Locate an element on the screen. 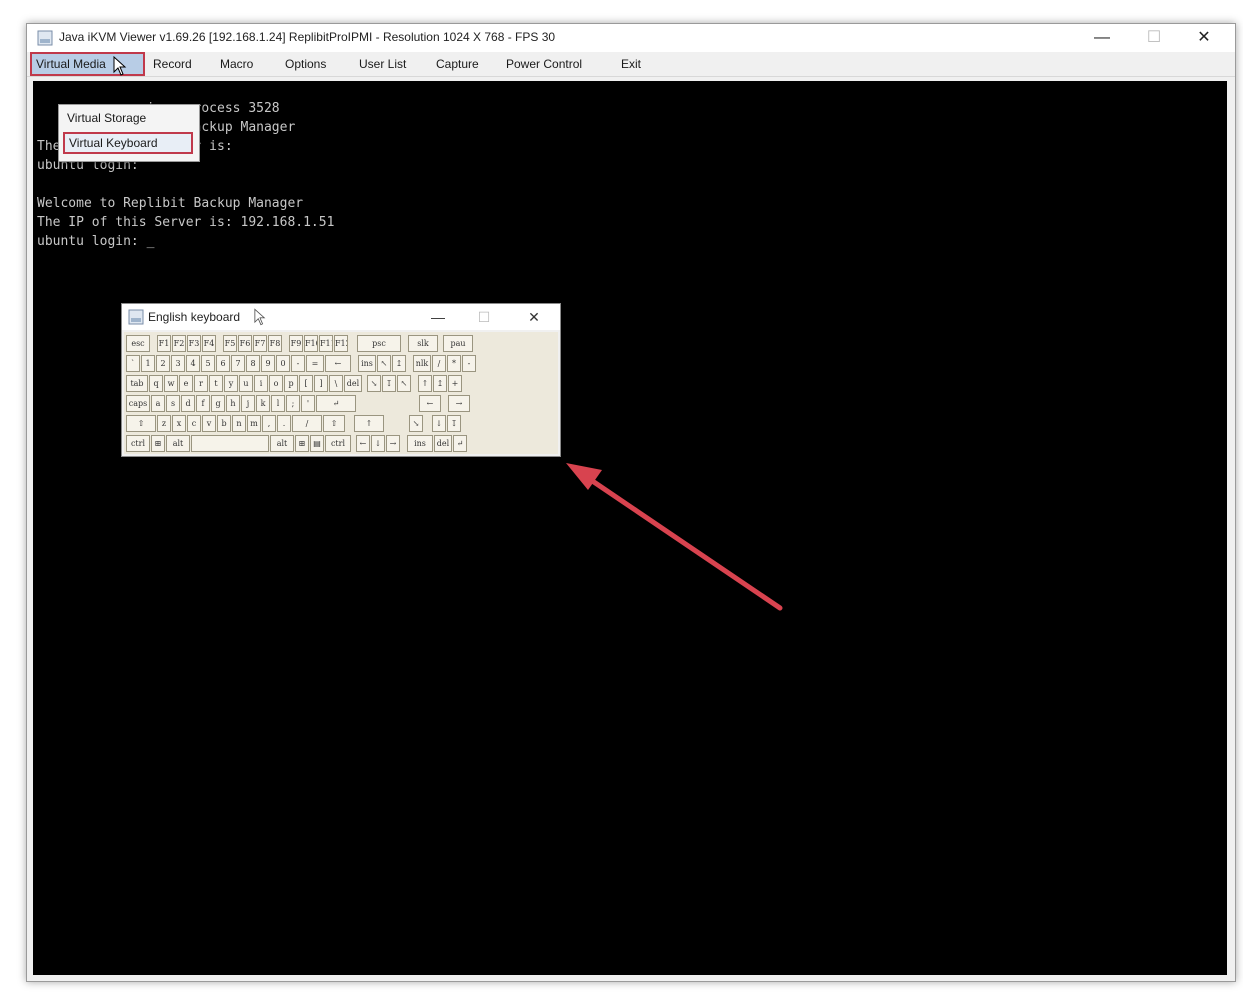 The width and height of the screenshot is (1243, 993). annotation-arrow is located at coordinates (674, 537).